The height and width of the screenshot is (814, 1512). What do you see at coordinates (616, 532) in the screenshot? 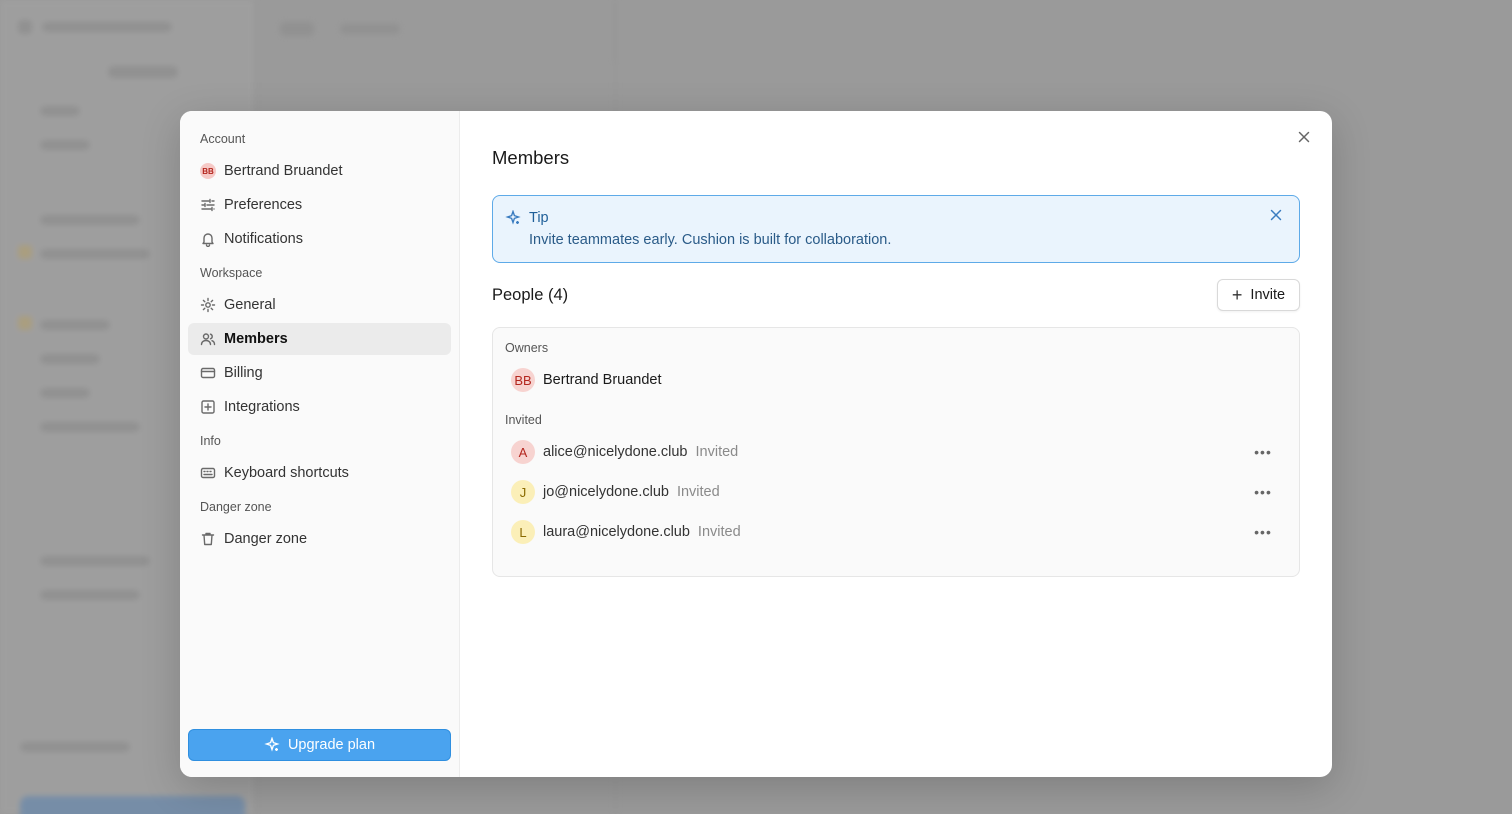
I see `member-email: laura@nicelydone.club` at bounding box center [616, 532].